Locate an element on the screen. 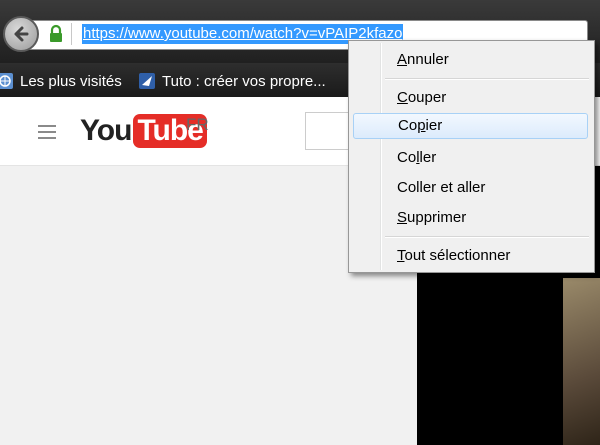 This screenshot has height=445, width=600. paper-plane-icon is located at coordinates (147, 81).